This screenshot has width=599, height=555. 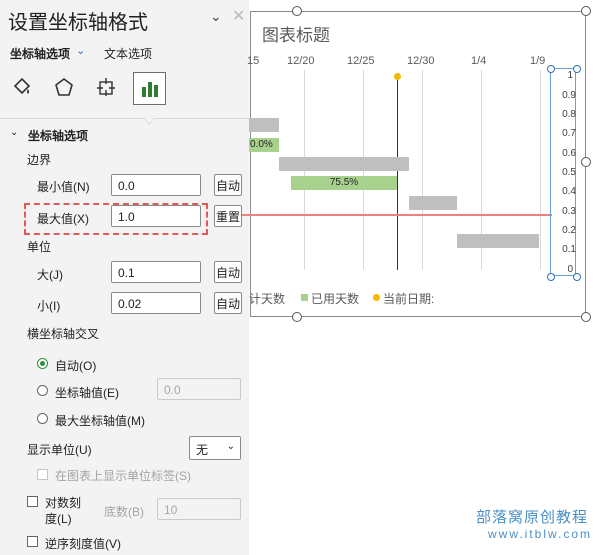 What do you see at coordinates (78, 23) in the screenshot?
I see `pane-title: 设置坐标轴格式` at bounding box center [78, 23].